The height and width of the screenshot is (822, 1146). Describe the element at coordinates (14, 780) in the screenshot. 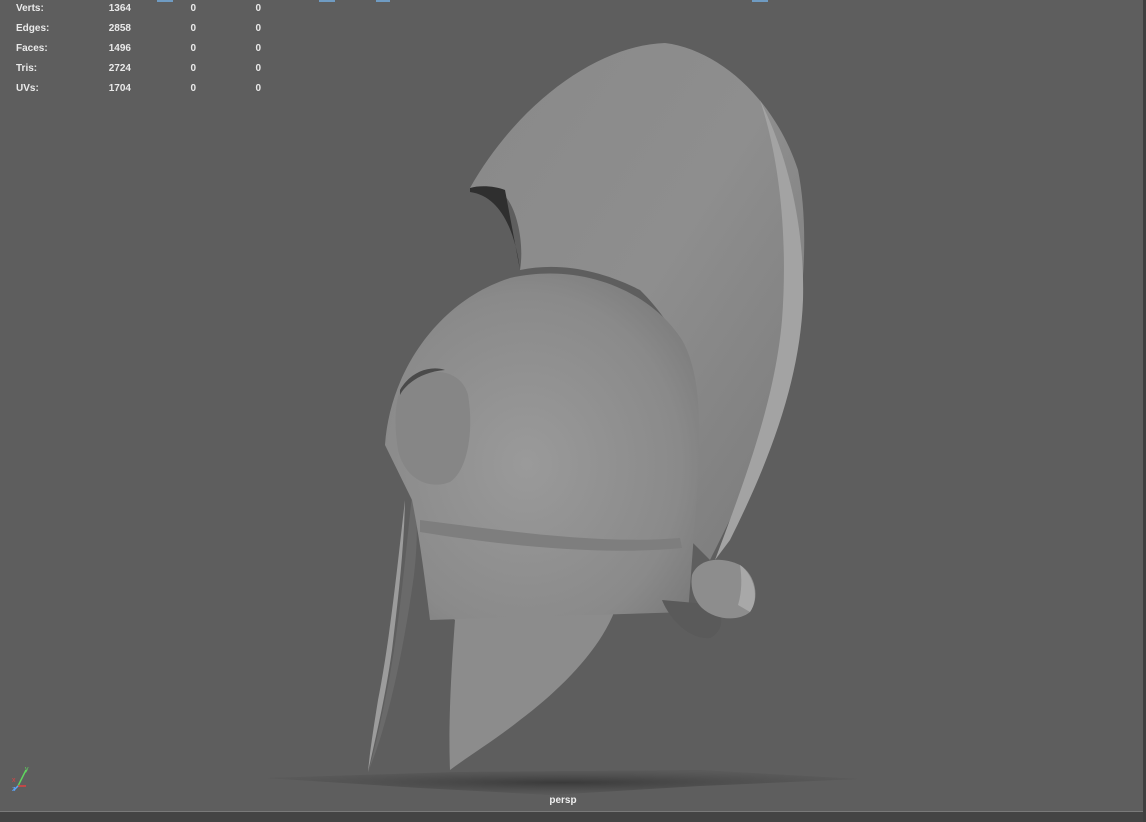

I see `axis-x-label: x` at that location.